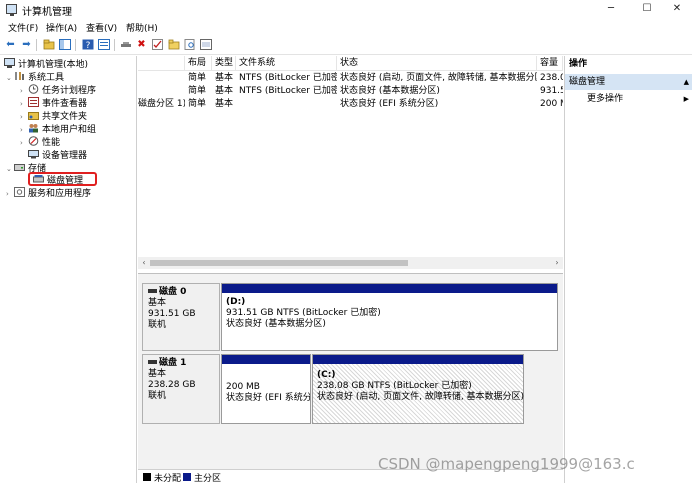 This screenshot has width=692, height=484. What do you see at coordinates (53, 65) in the screenshot?
I see `tree-label-root: 计算机管理(本地)` at bounding box center [53, 65].